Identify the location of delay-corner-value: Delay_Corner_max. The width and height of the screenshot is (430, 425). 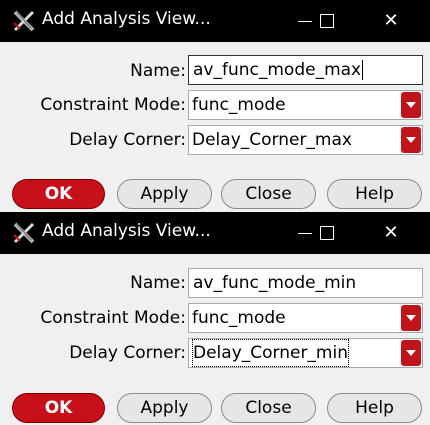
(272, 140).